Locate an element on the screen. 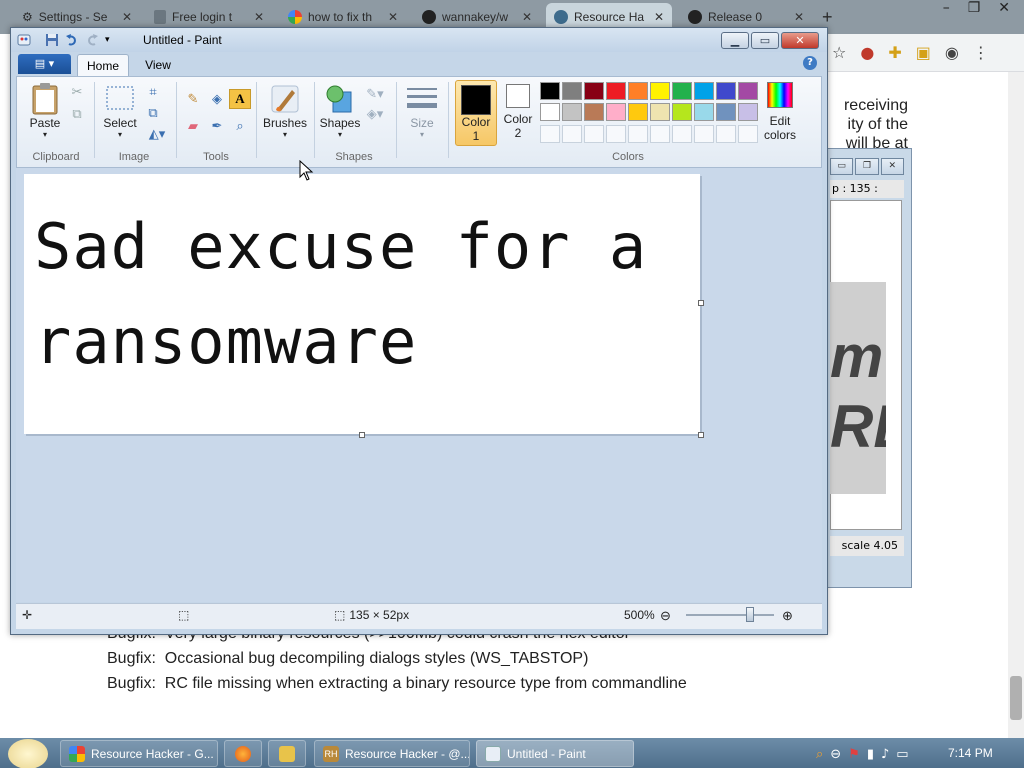 The height and width of the screenshot is (768, 1024). taskbar-item-firefox is located at coordinates (243, 753).